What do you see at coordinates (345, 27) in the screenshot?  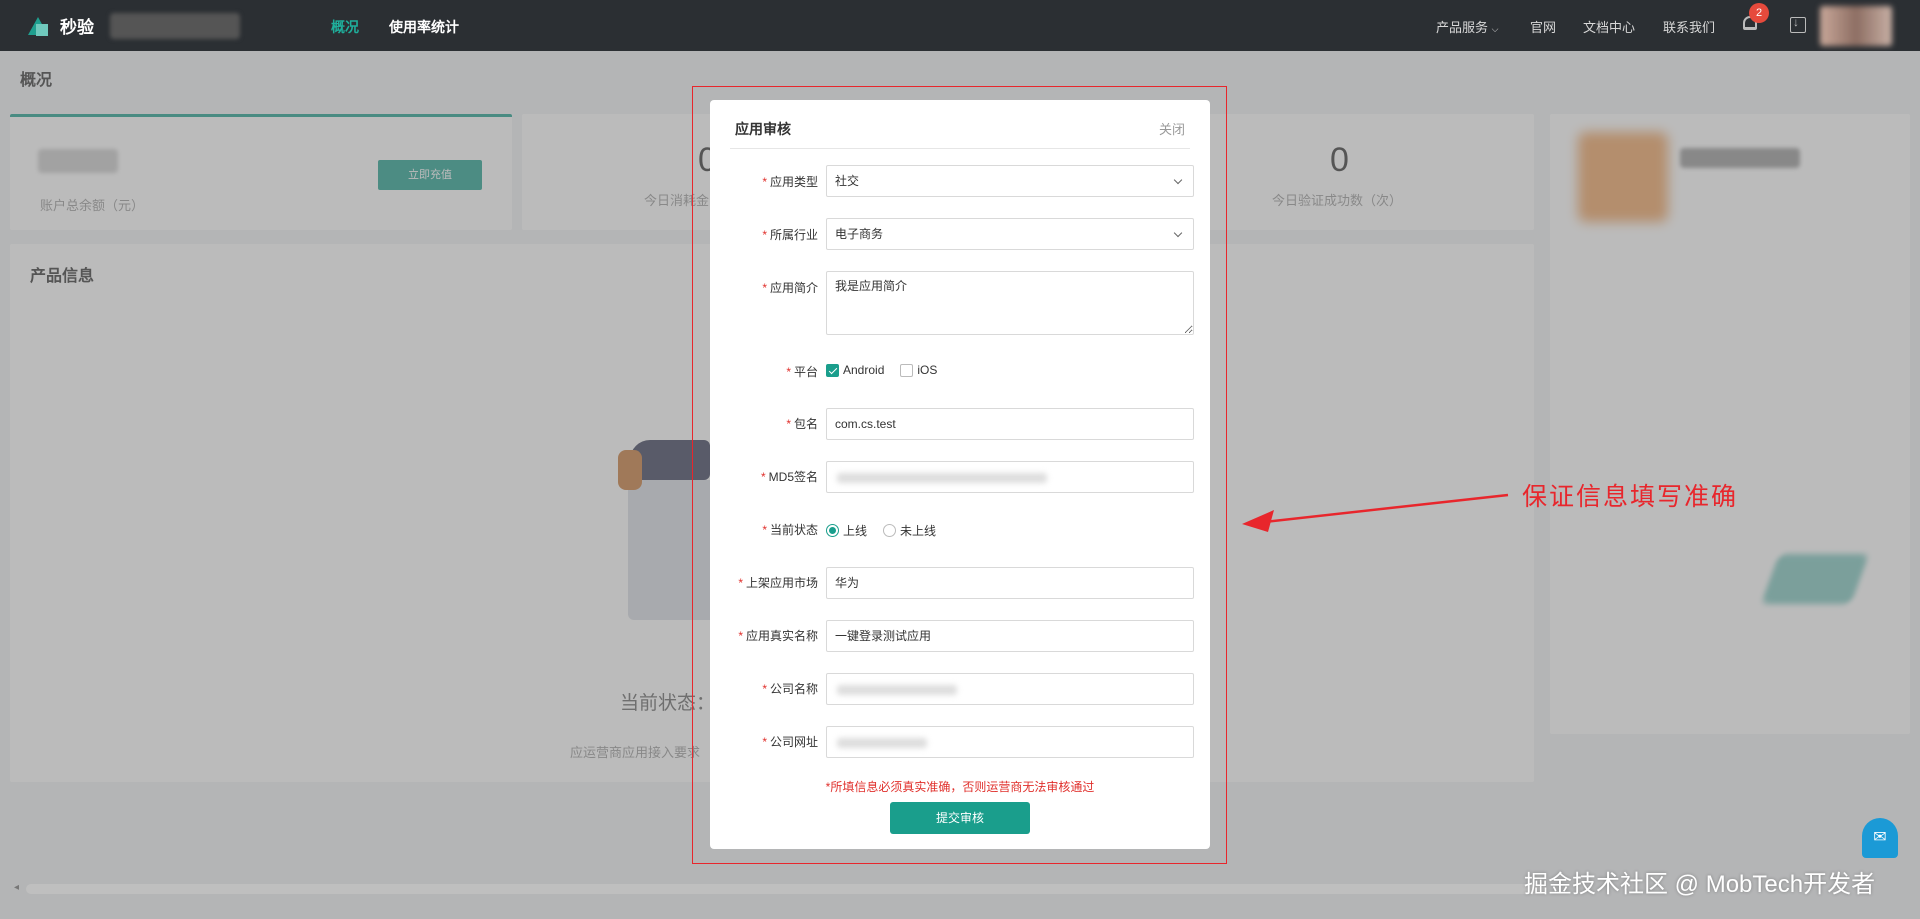 I see `tab-overview: 概况` at bounding box center [345, 27].